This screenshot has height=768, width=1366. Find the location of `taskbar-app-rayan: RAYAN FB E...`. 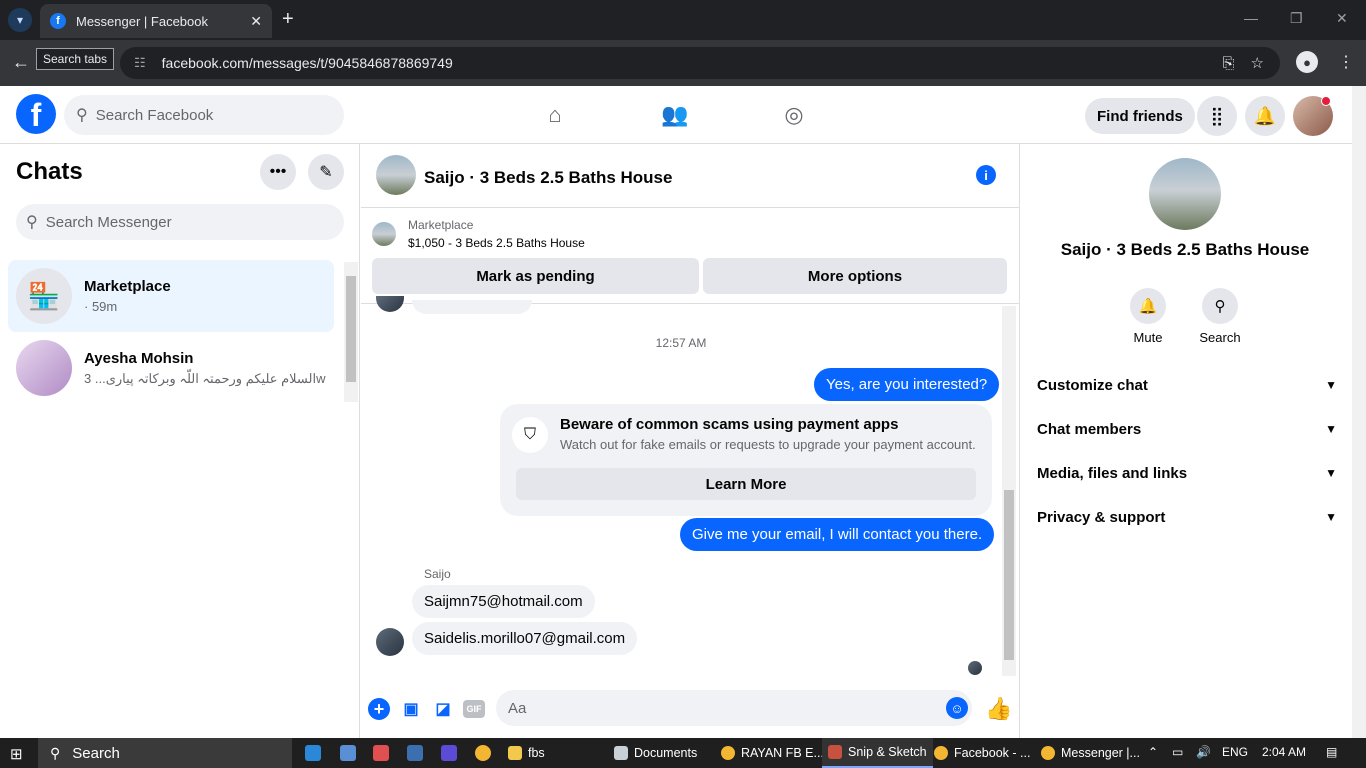

taskbar-app-rayan: RAYAN FB E... is located at coordinates (772, 753).